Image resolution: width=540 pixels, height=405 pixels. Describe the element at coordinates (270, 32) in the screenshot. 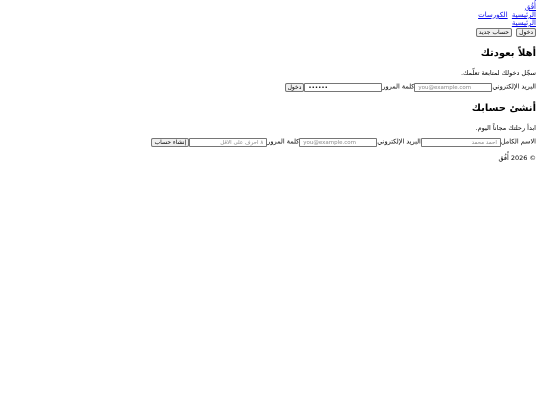

I see `auth-buttons: دخول حساب جديد` at that location.